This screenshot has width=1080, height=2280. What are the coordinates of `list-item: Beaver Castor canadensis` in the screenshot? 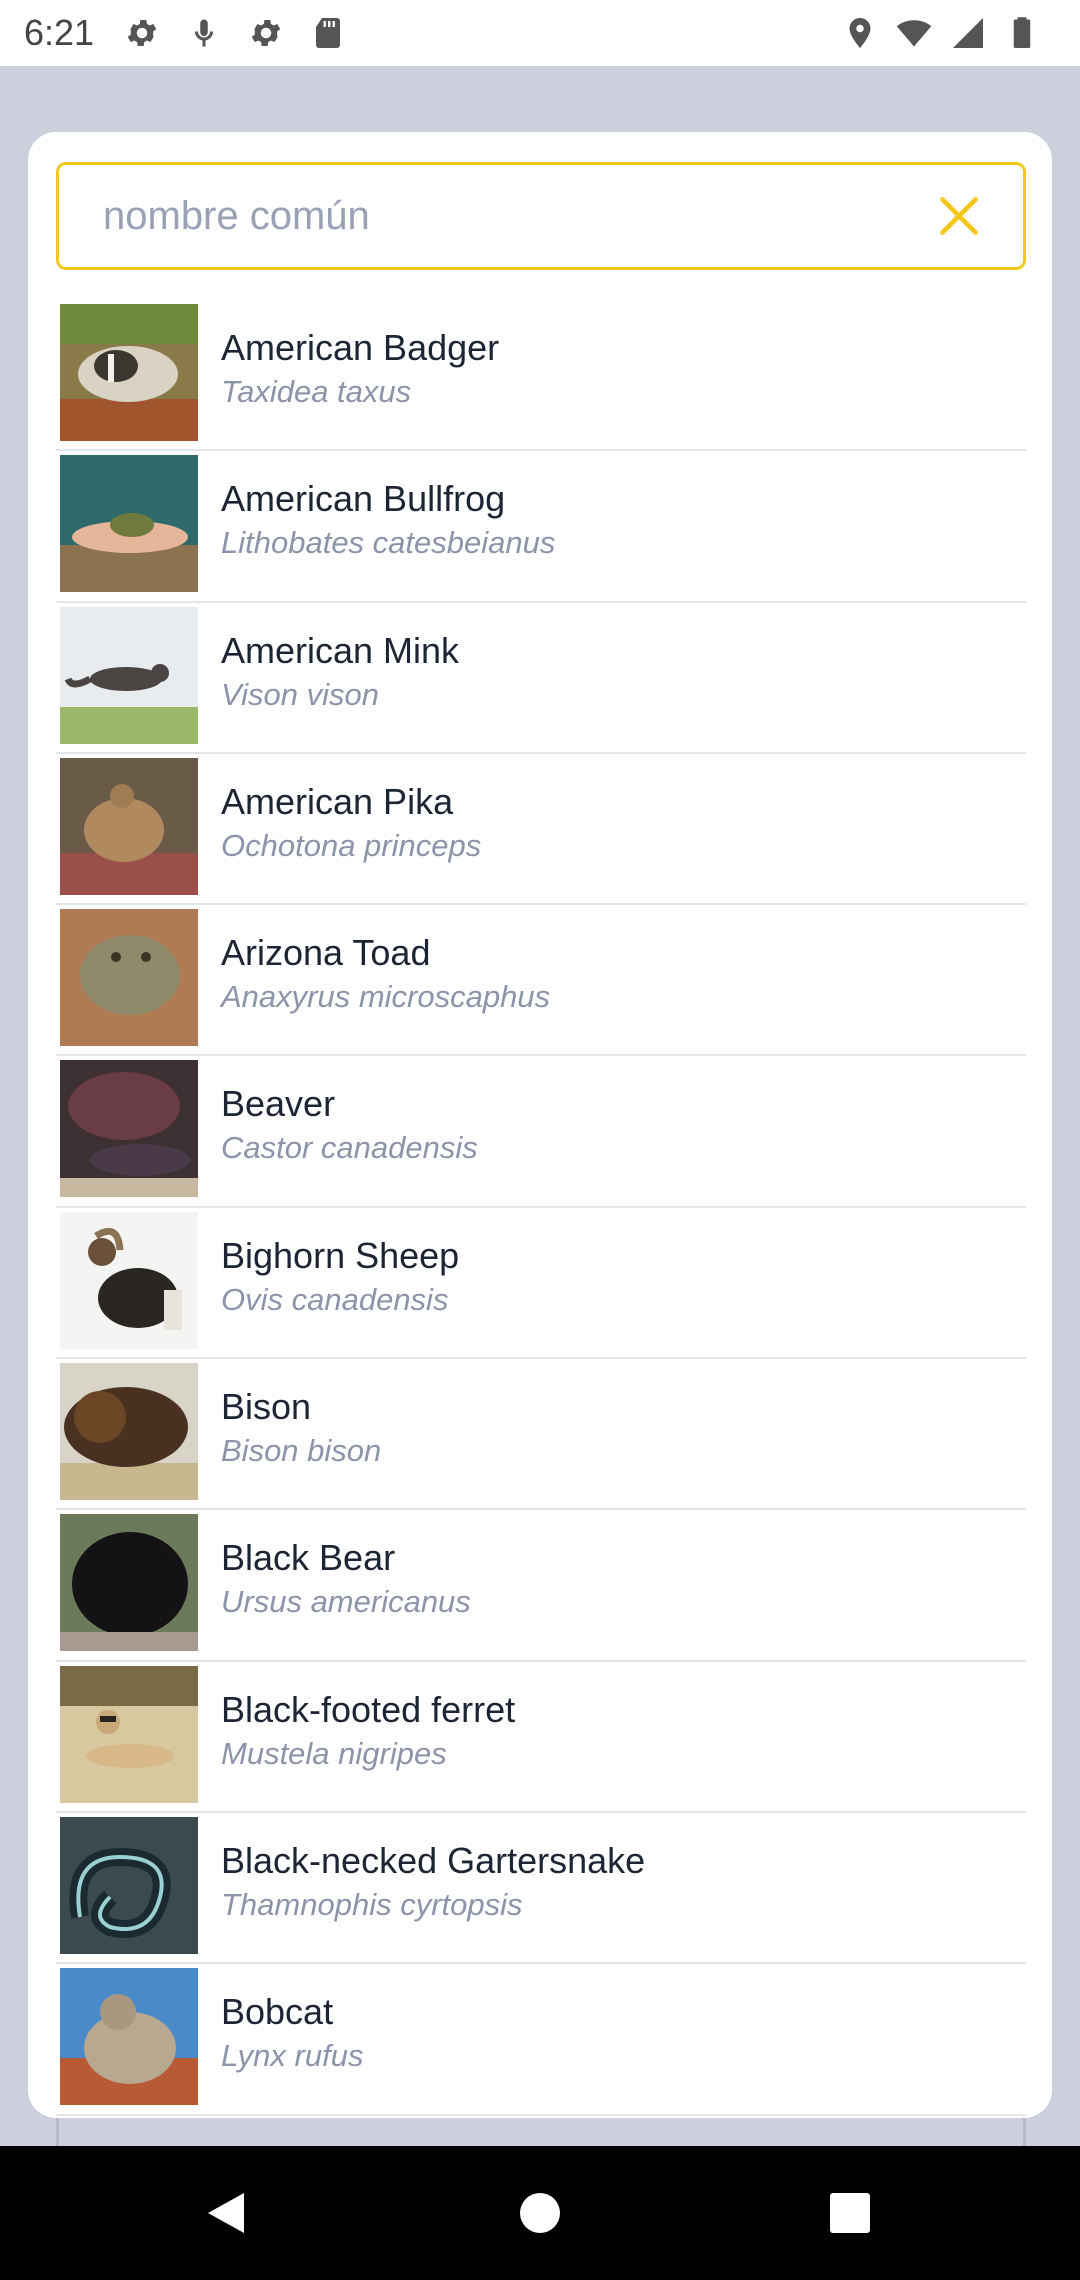 It's located at (541, 1132).